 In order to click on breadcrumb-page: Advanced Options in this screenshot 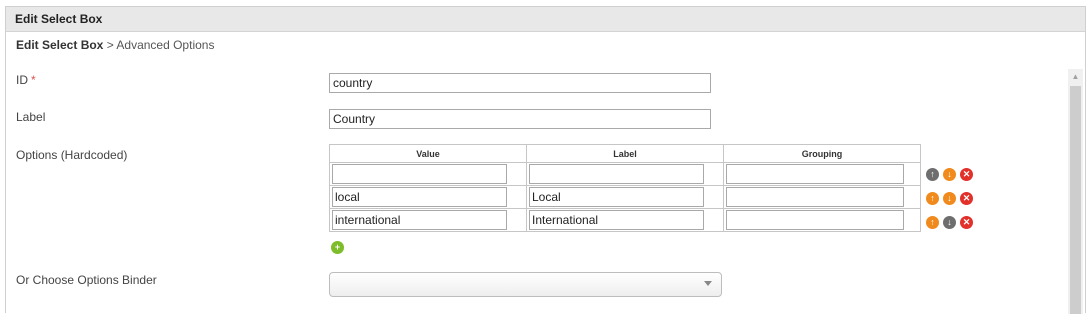, I will do `click(165, 45)`.